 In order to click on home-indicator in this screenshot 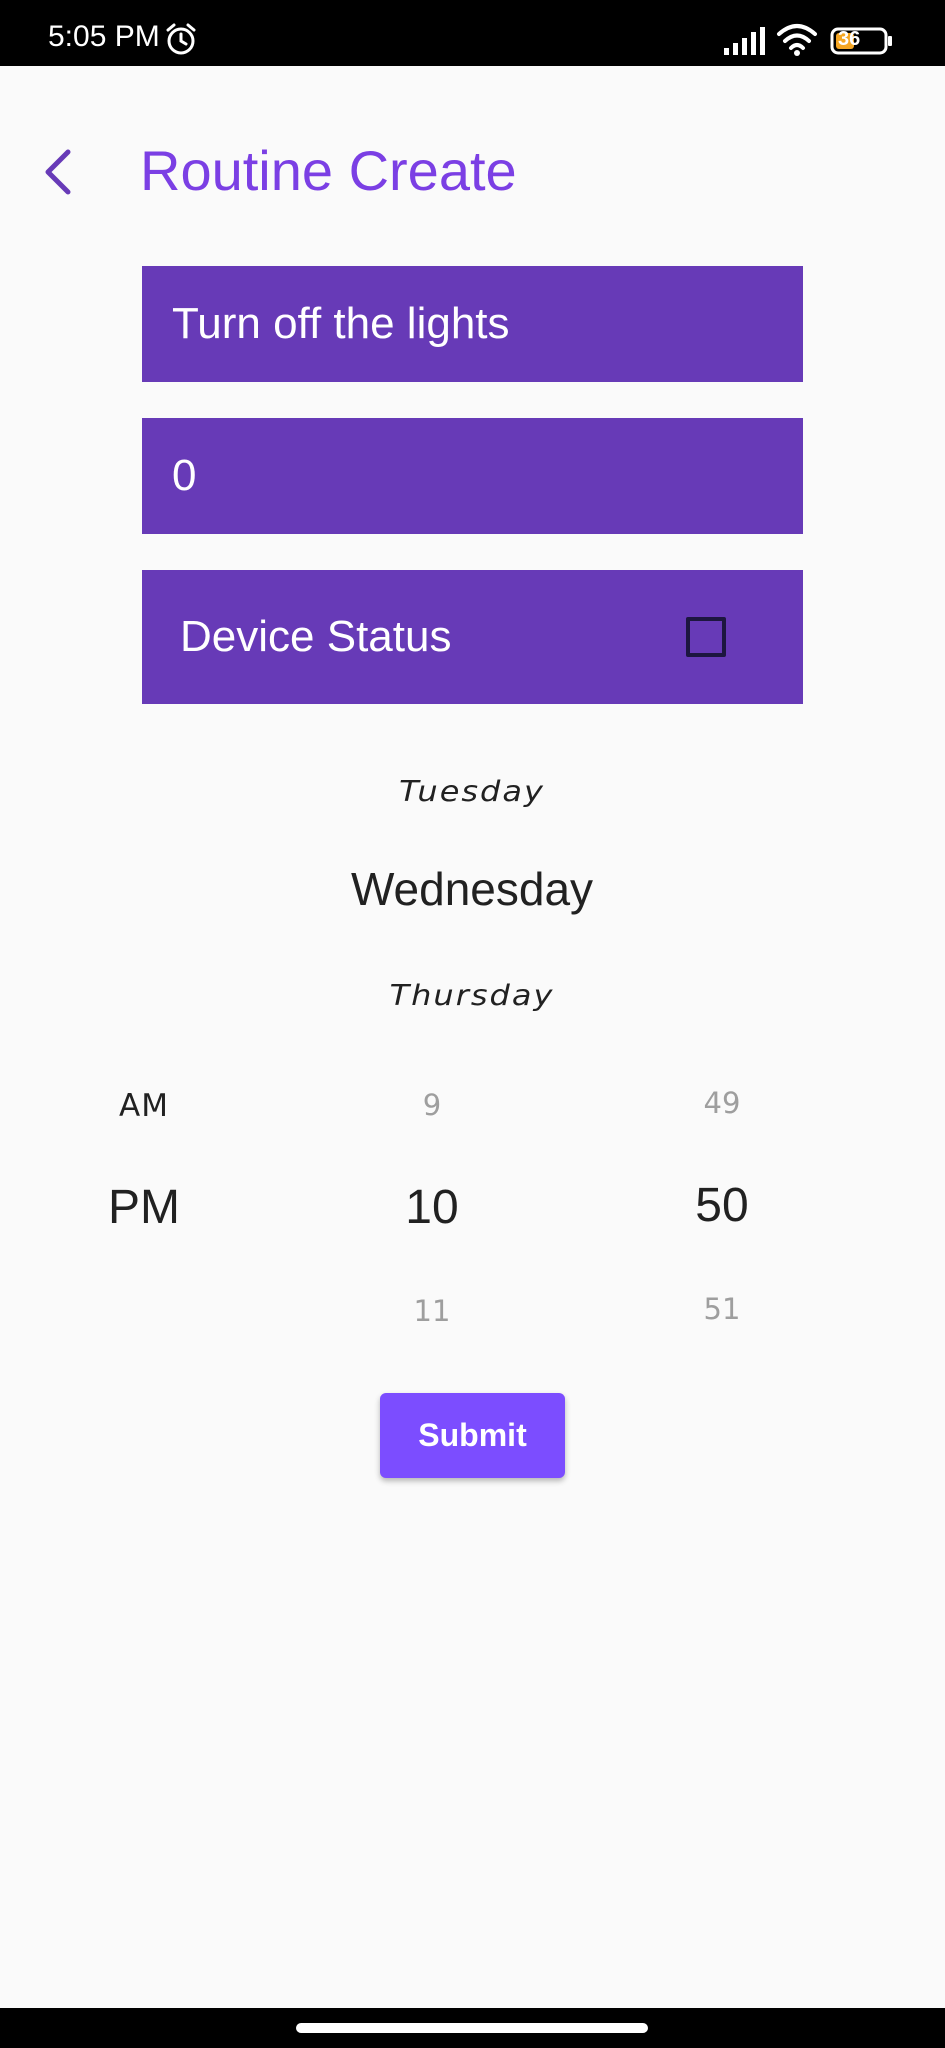, I will do `click(472, 2028)`.